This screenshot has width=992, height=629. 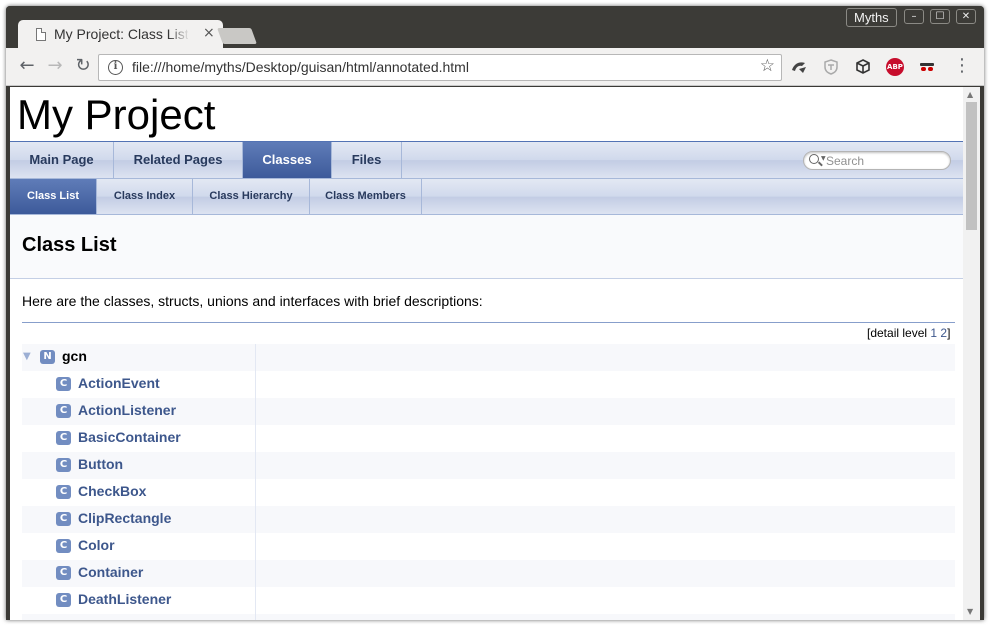 What do you see at coordinates (115, 67) in the screenshot?
I see `site-info-icon: i` at bounding box center [115, 67].